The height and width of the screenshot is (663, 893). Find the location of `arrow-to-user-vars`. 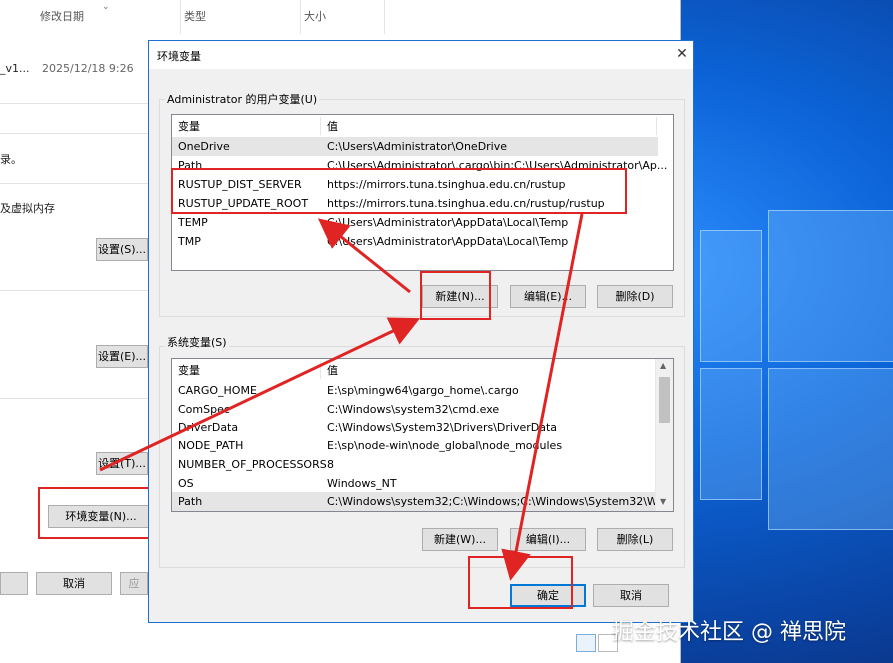

arrow-to-user-vars is located at coordinates (364, 256).